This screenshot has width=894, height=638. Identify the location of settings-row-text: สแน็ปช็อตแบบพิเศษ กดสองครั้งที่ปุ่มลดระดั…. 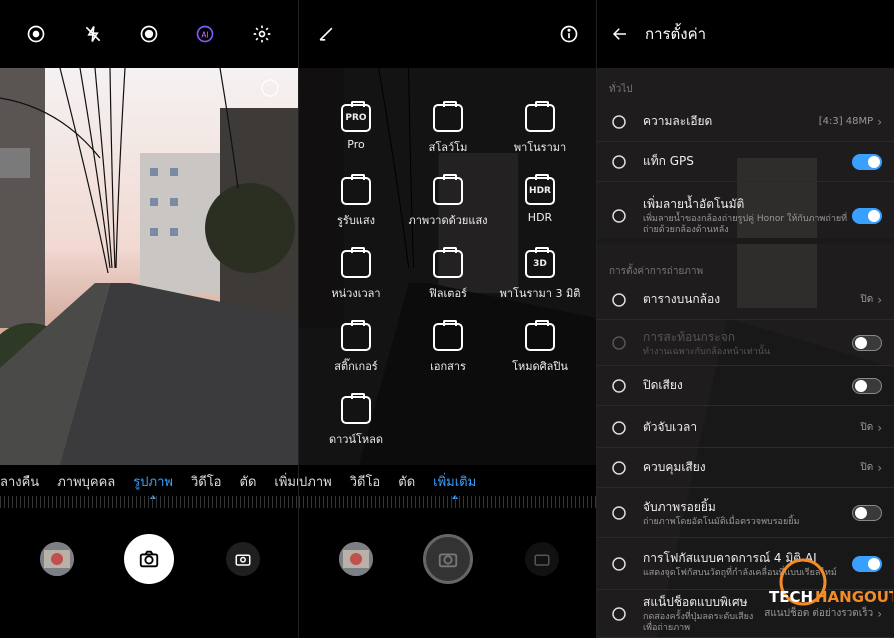
(703, 613).